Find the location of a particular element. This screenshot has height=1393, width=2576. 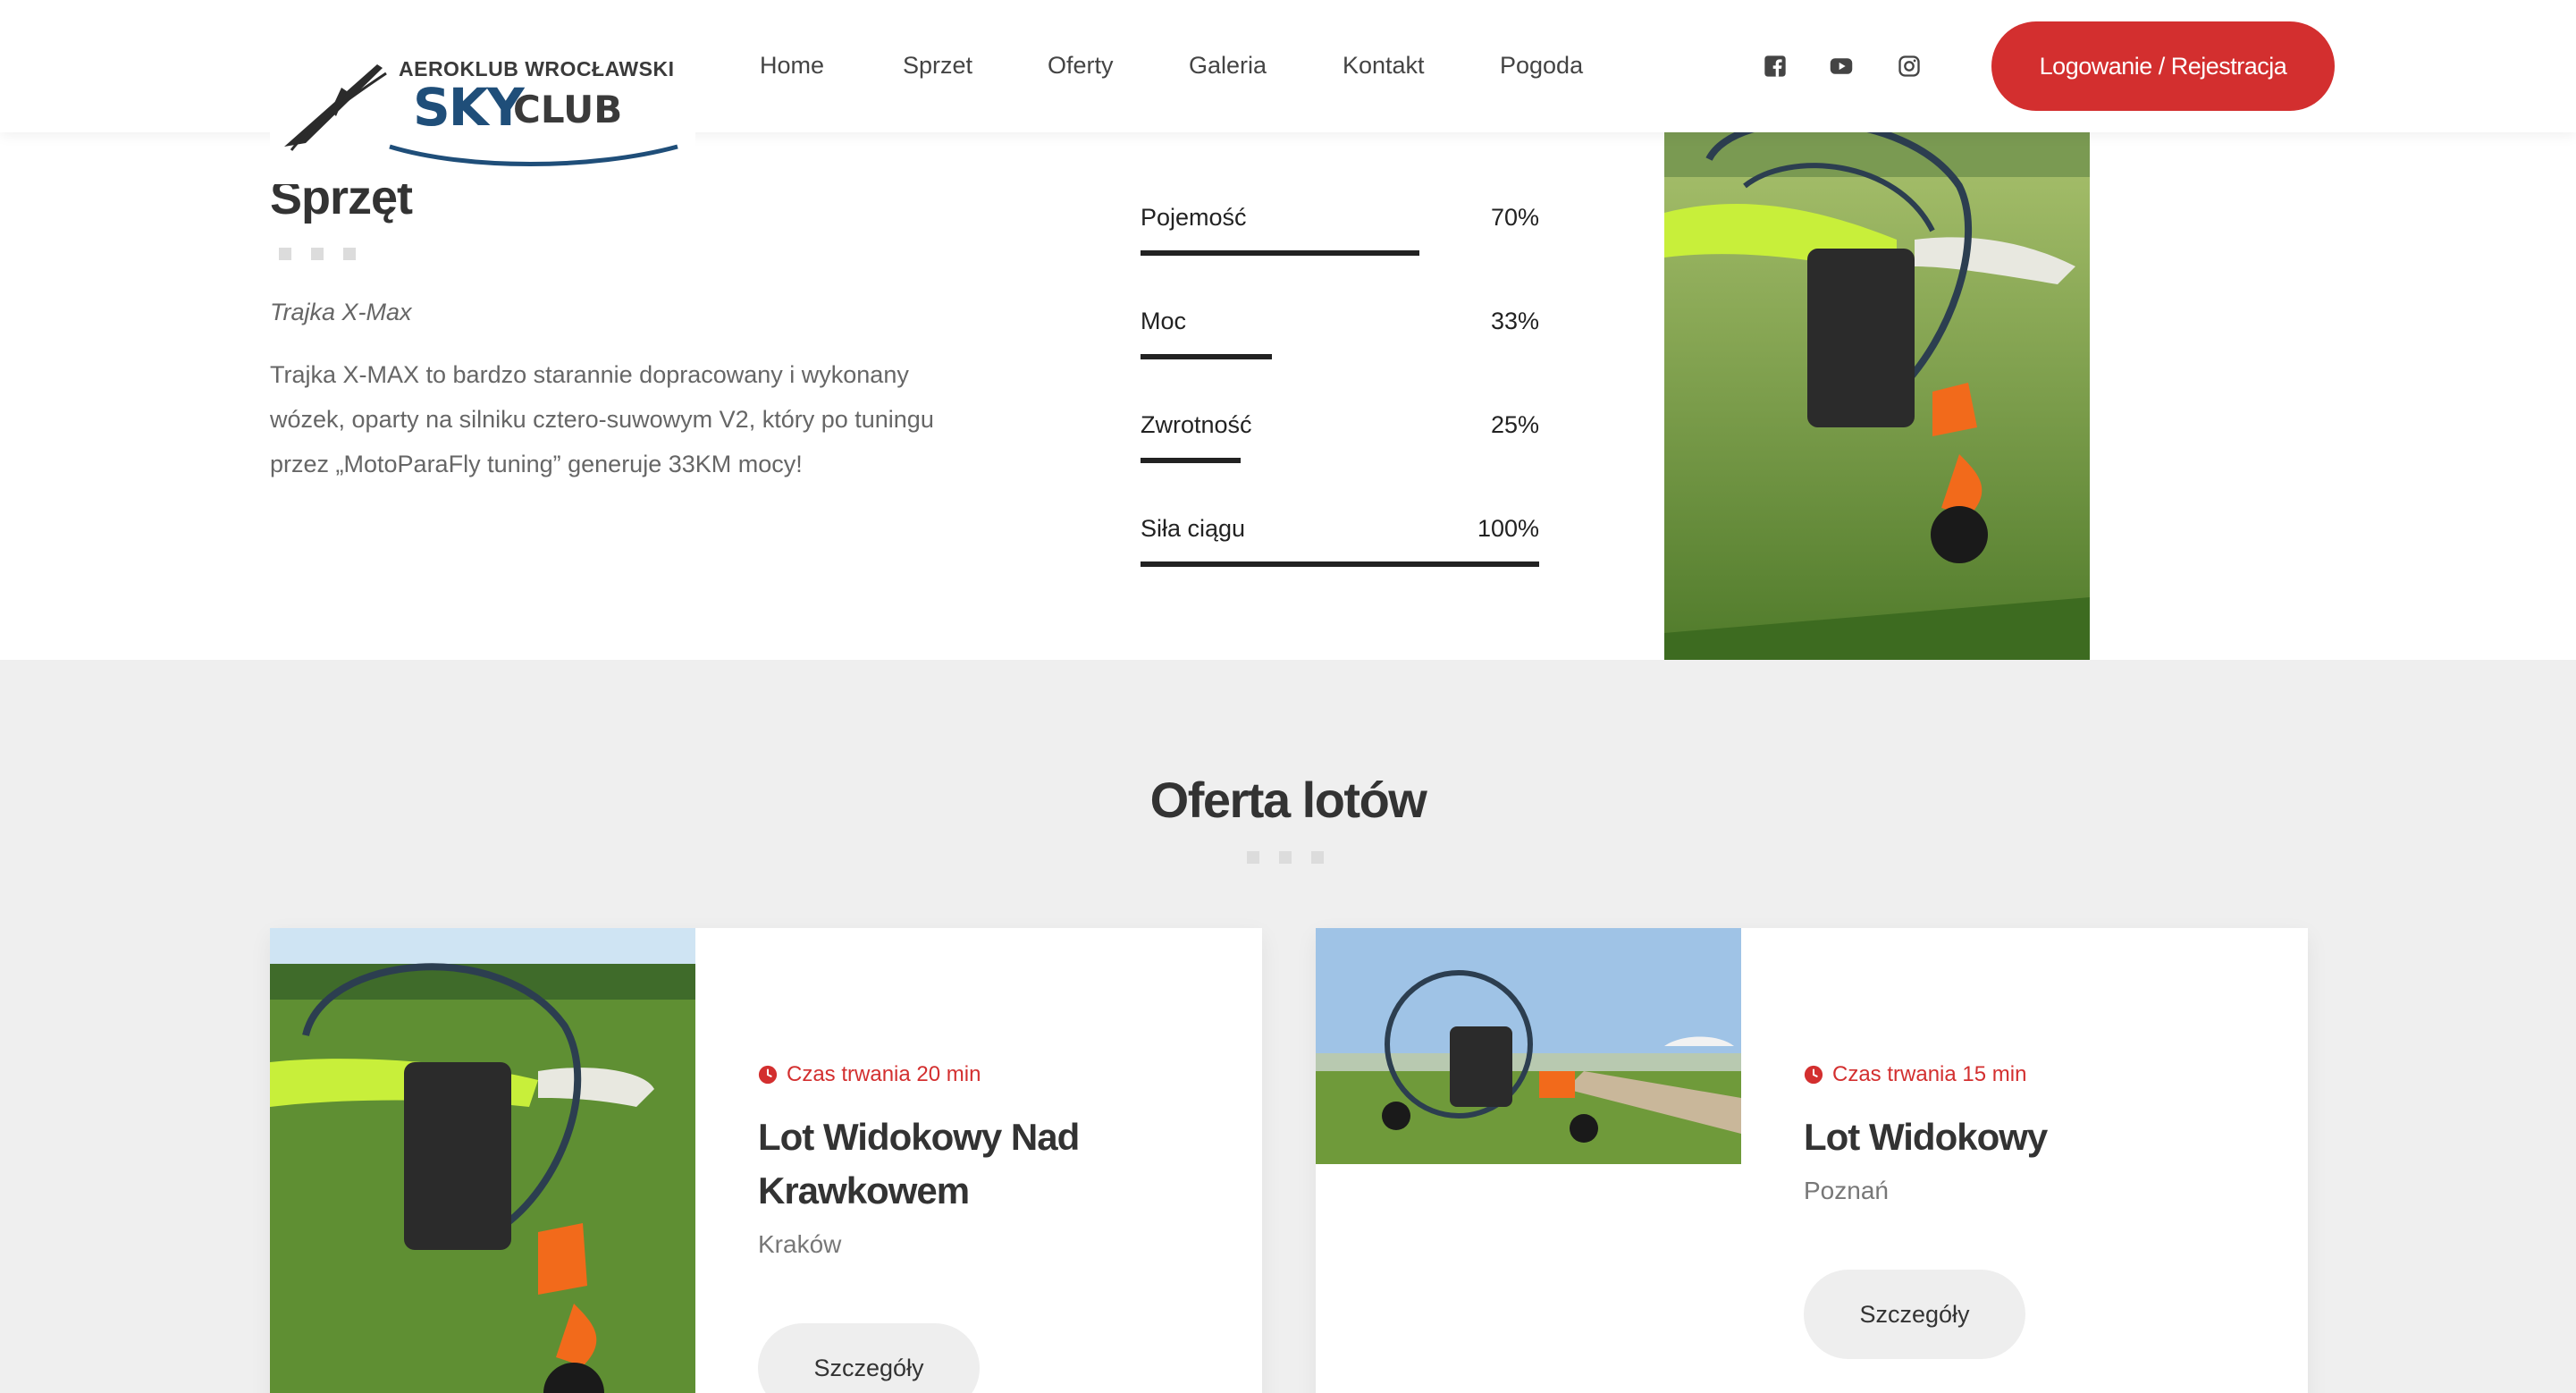

logo-club-text: CLUB is located at coordinates (568, 110).